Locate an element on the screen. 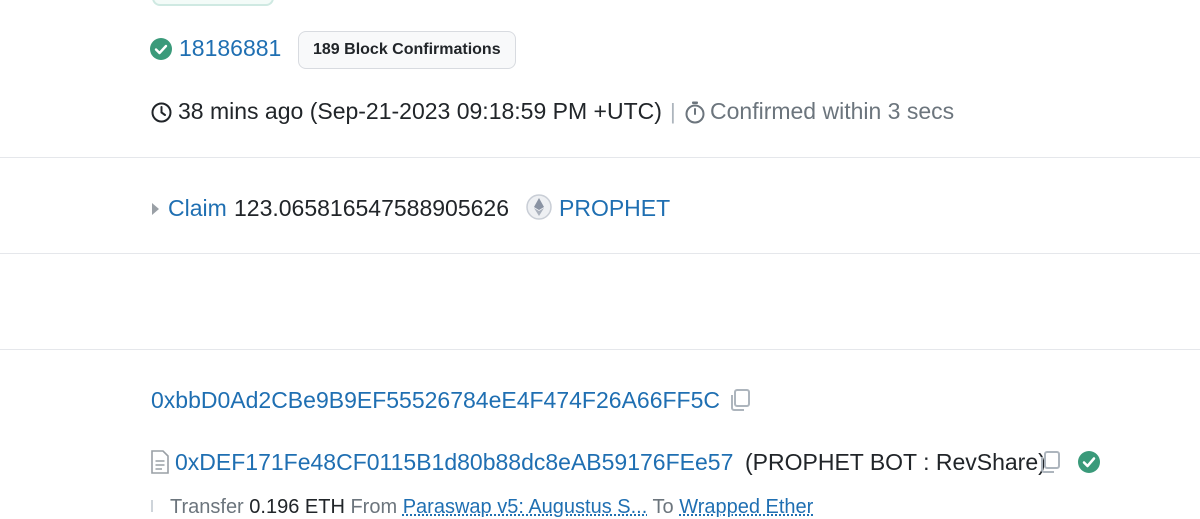 Image resolution: width=1200 pixels, height=519 pixels. block-number-link: 18186881 is located at coordinates (230, 48).